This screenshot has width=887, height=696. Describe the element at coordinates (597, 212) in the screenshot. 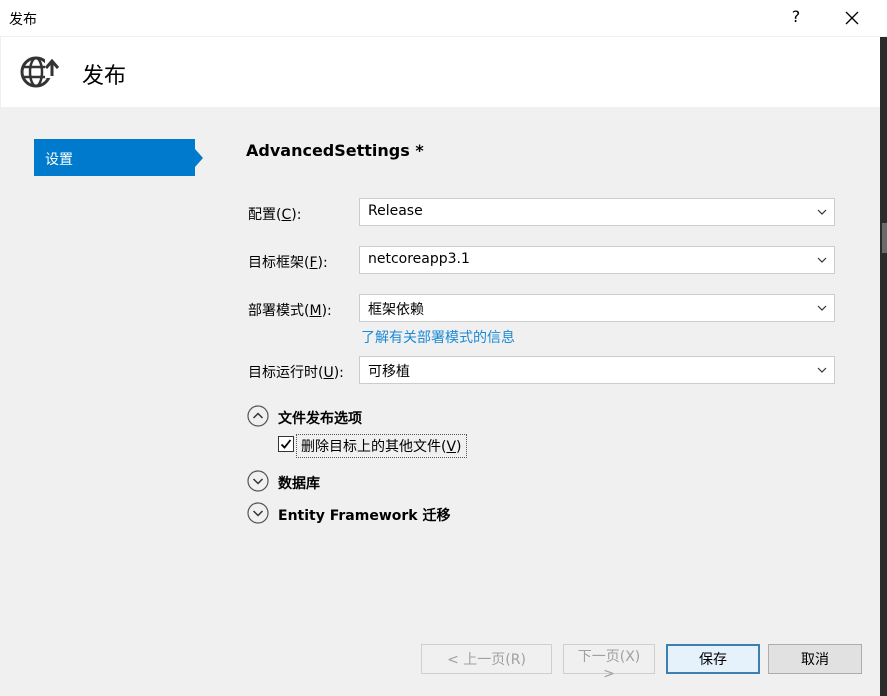

I see `config-select: Release` at that location.